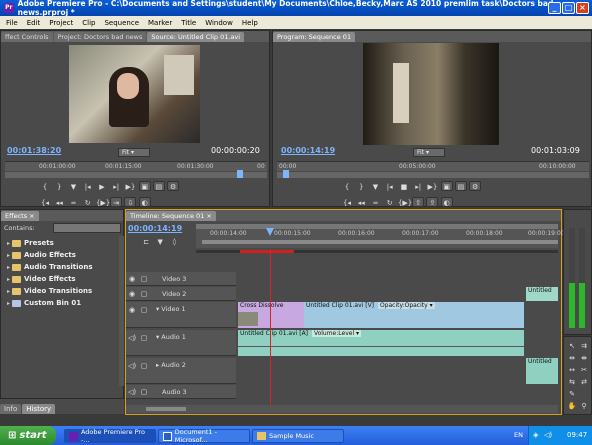 This screenshot has width=592, height=445. Describe the element at coordinates (446, 202) in the screenshot. I see `trim-icon: ◐` at that location.